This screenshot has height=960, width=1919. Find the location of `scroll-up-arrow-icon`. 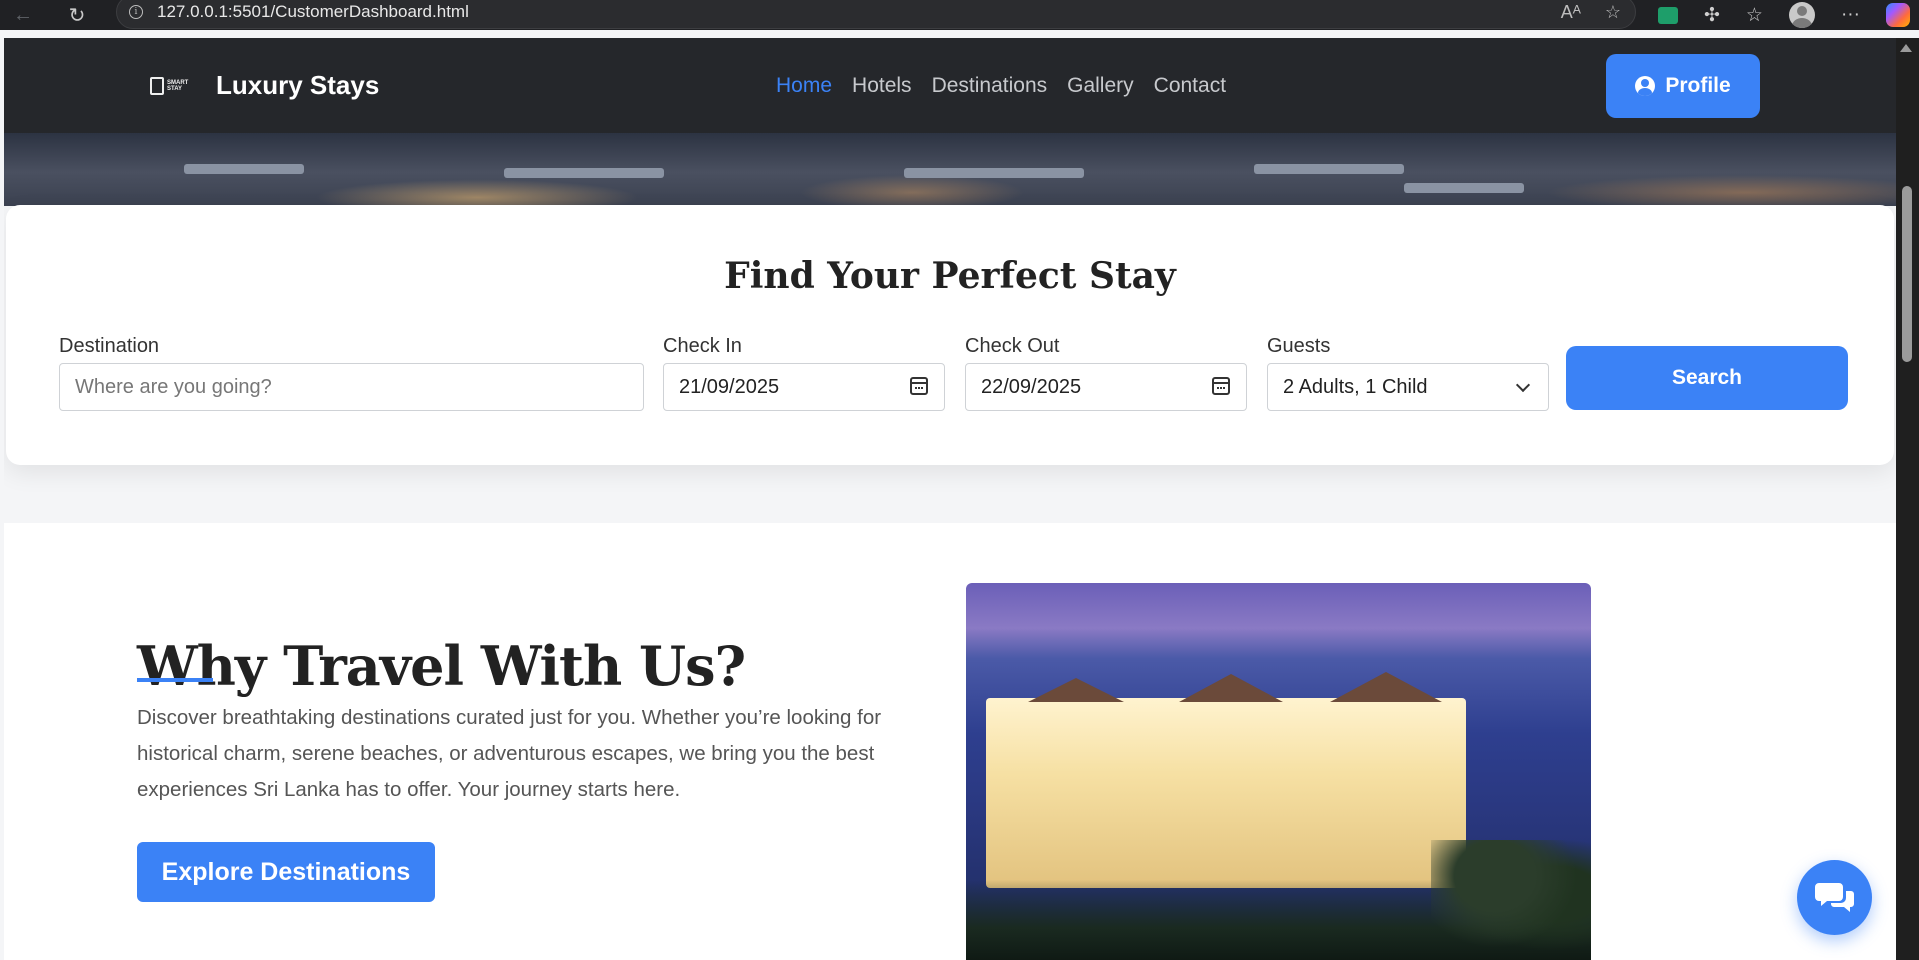

scroll-up-arrow-icon is located at coordinates (1906, 48).